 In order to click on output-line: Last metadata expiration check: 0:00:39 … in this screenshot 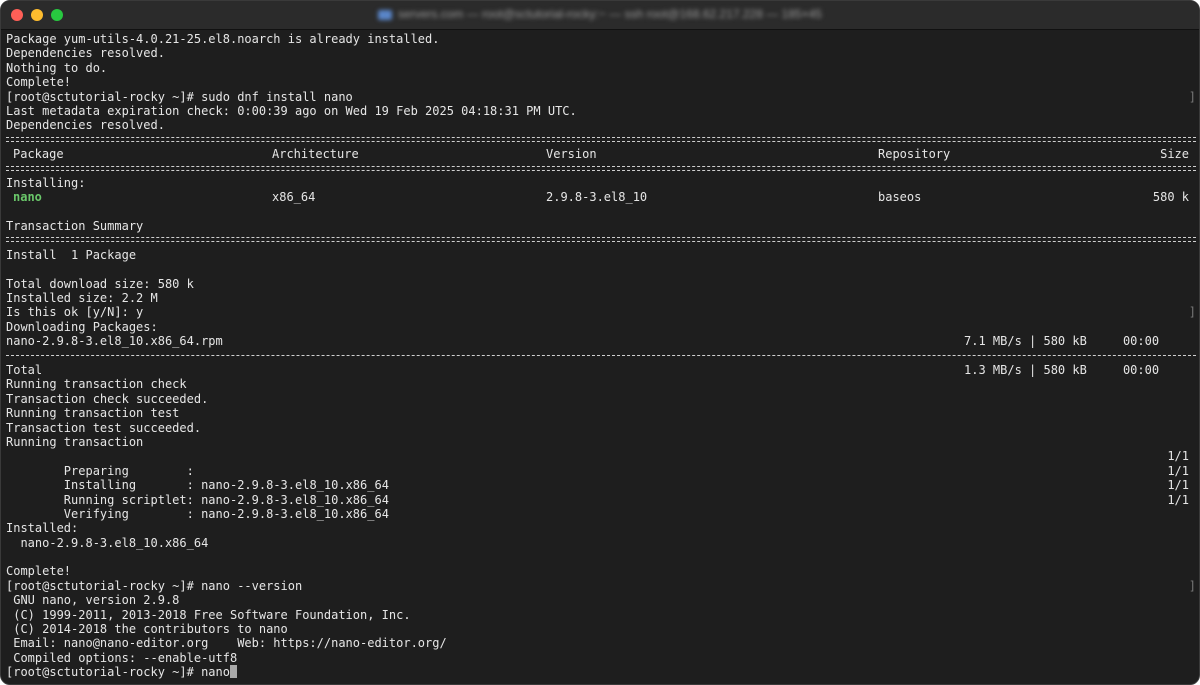, I will do `click(291, 110)`.